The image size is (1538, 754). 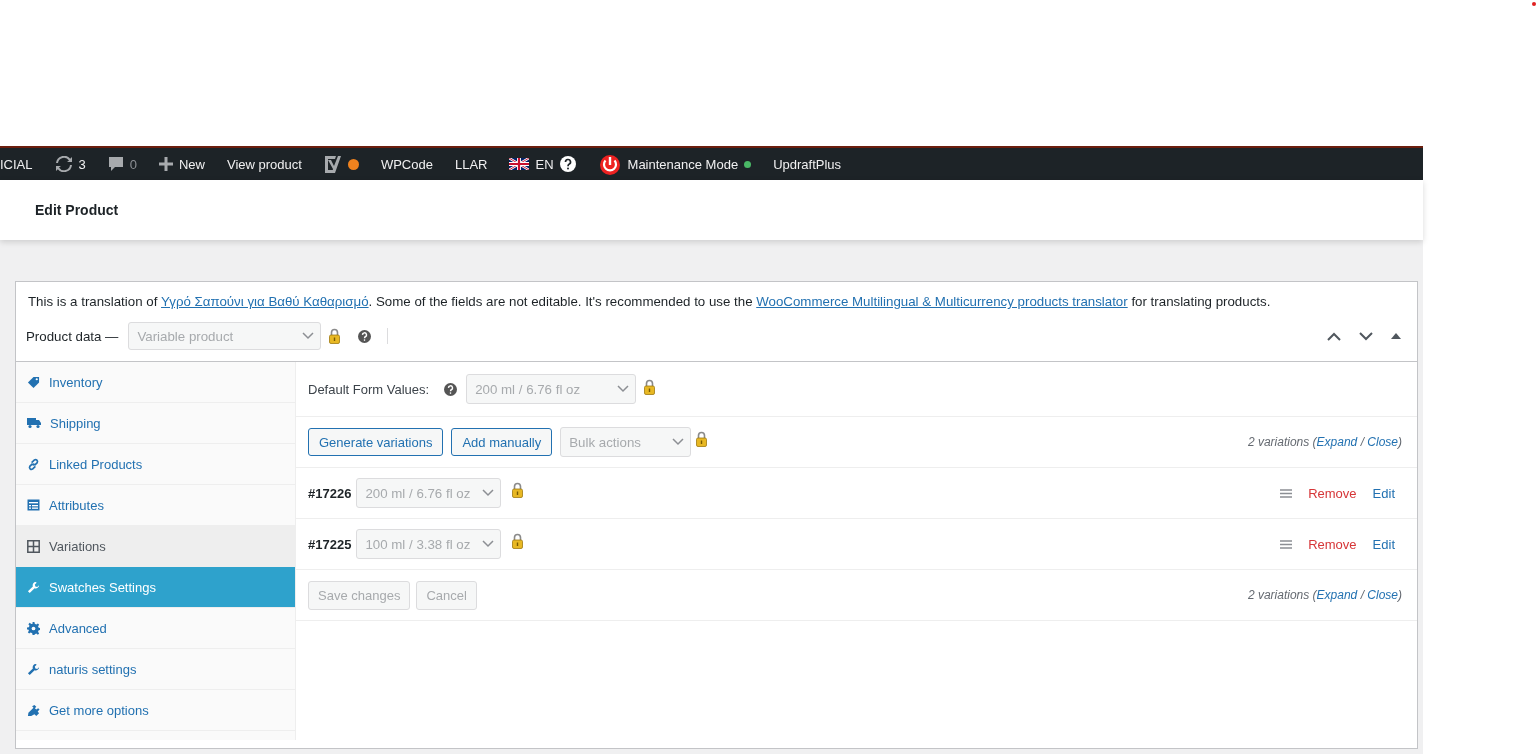 What do you see at coordinates (369, 389) in the screenshot?
I see `default-form-values-label: Default Form Values:` at bounding box center [369, 389].